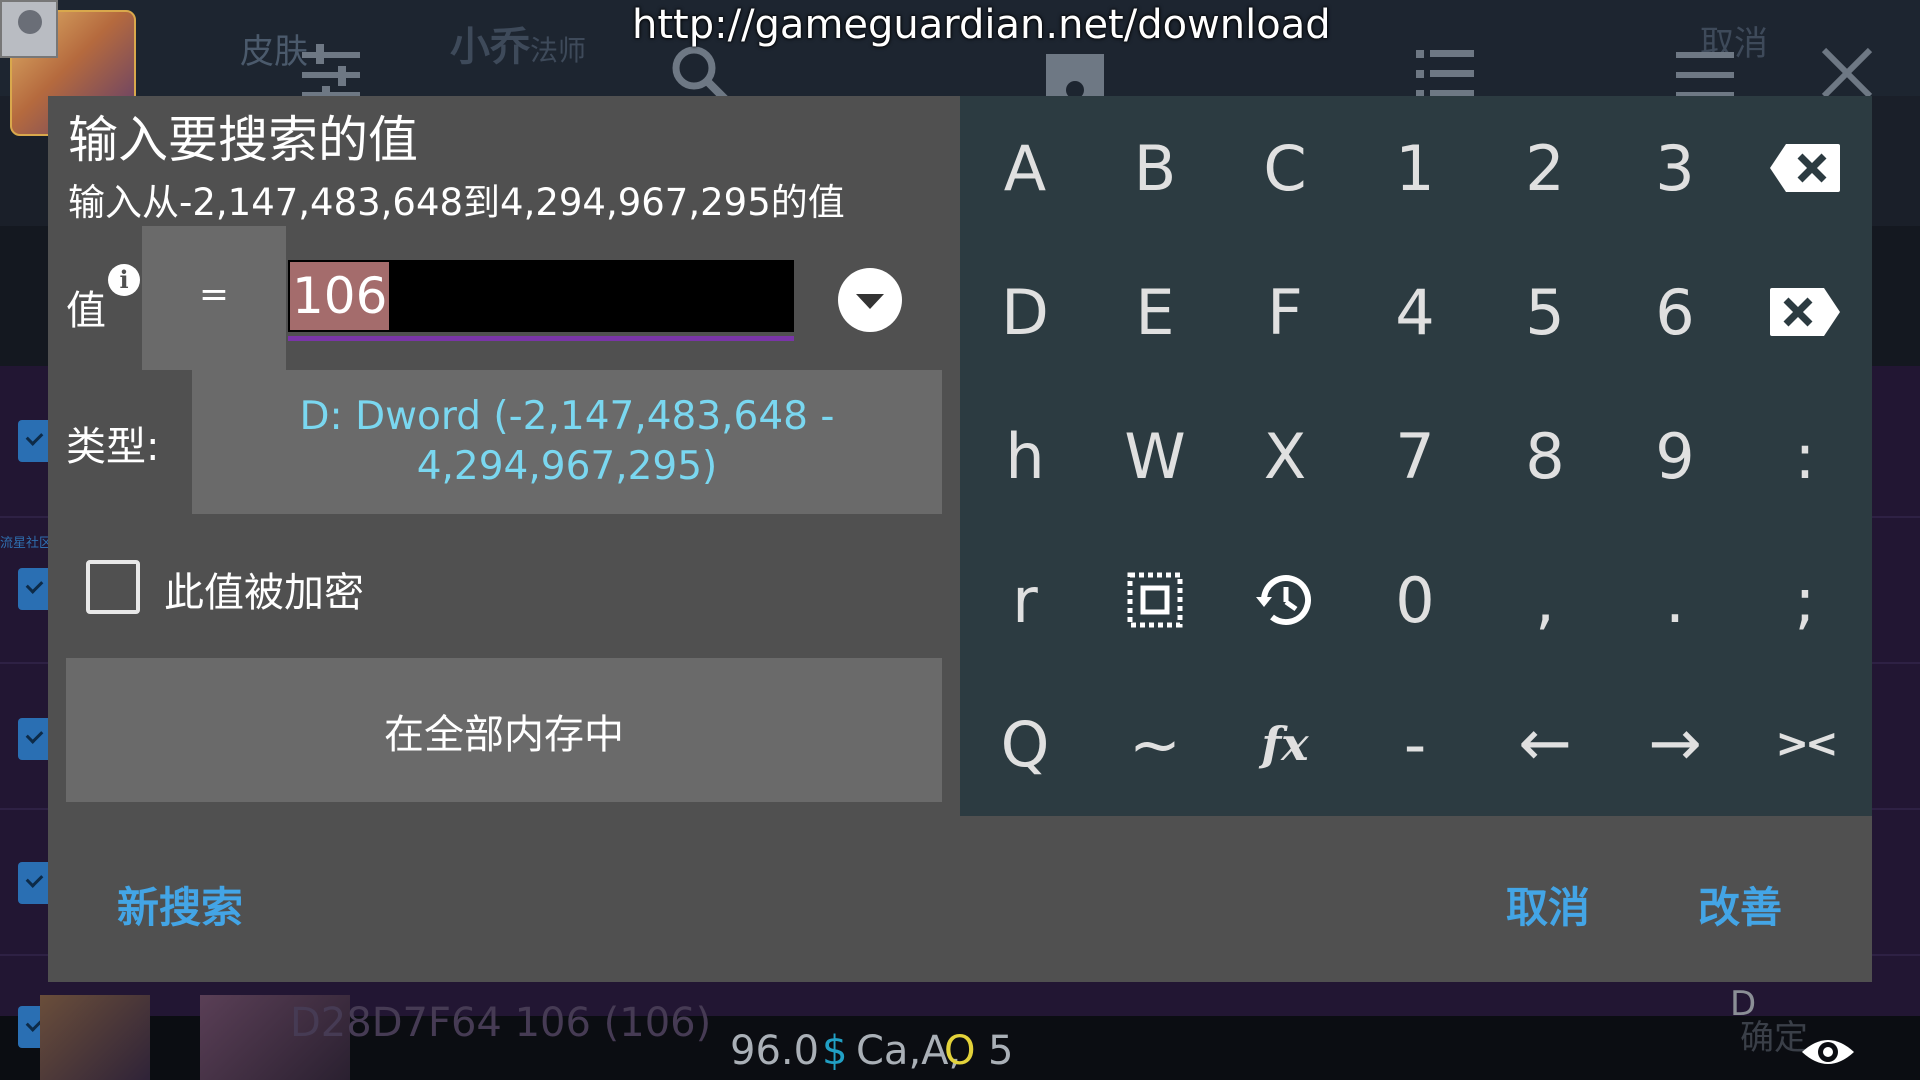 This screenshot has height=1080, width=1920. Describe the element at coordinates (1025, 744) in the screenshot. I see `key-q: Q` at that location.